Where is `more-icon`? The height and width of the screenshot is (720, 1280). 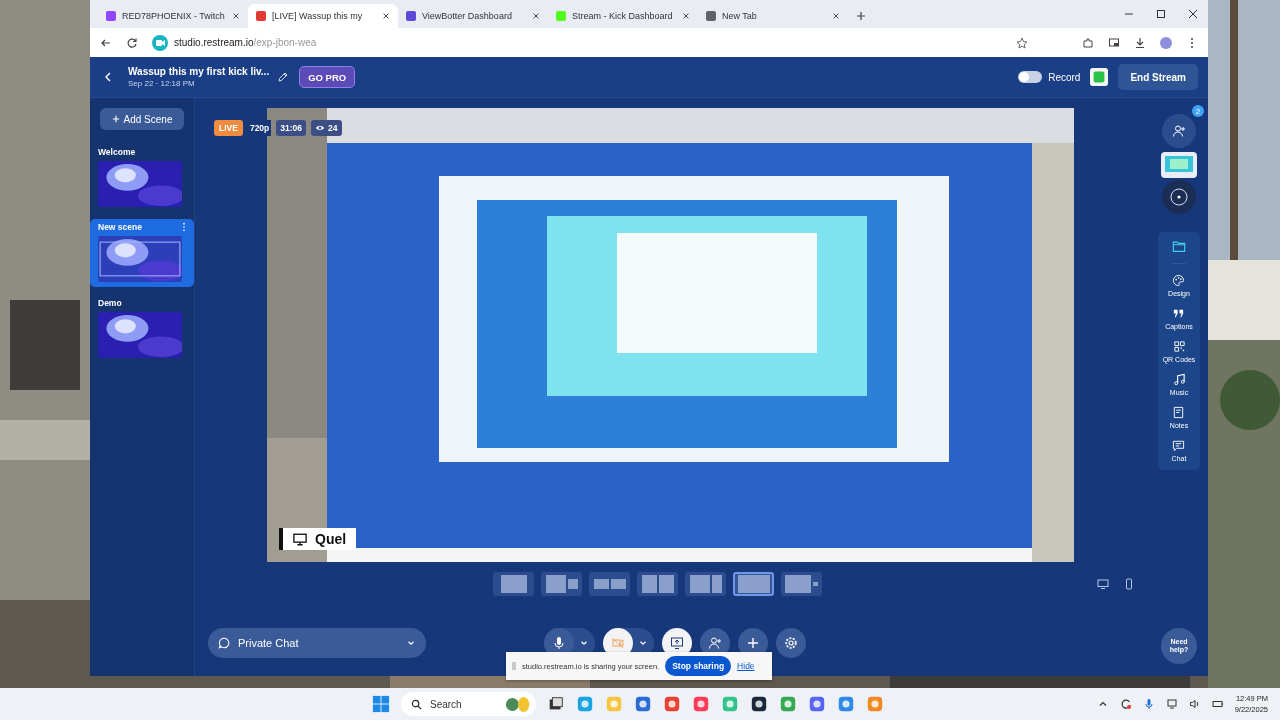 more-icon is located at coordinates (184, 227).